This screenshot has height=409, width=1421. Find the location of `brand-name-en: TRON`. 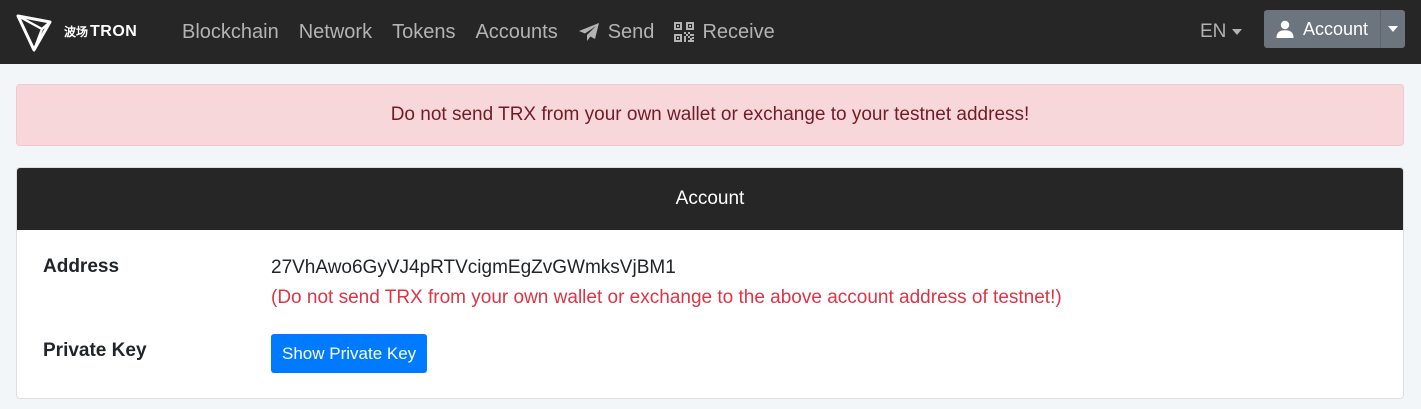

brand-name-en: TRON is located at coordinates (114, 31).